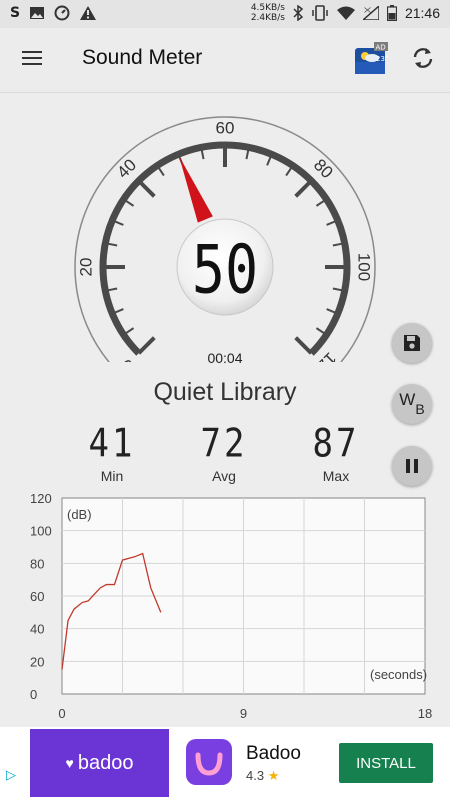  Describe the element at coordinates (267, 8) in the screenshot. I see `net-up: 4.5KB/s` at that location.